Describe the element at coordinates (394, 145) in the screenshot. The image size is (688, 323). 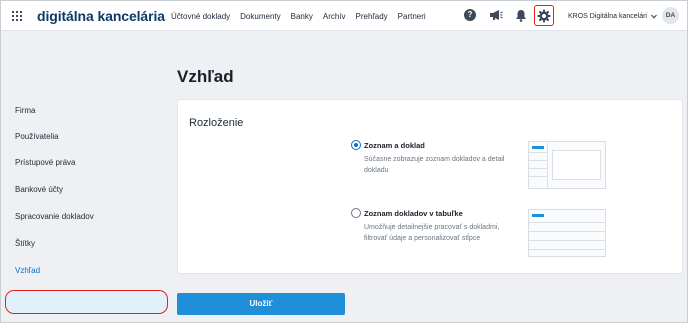
I see `option-label-list-and-detail: Zoznam a doklad` at that location.